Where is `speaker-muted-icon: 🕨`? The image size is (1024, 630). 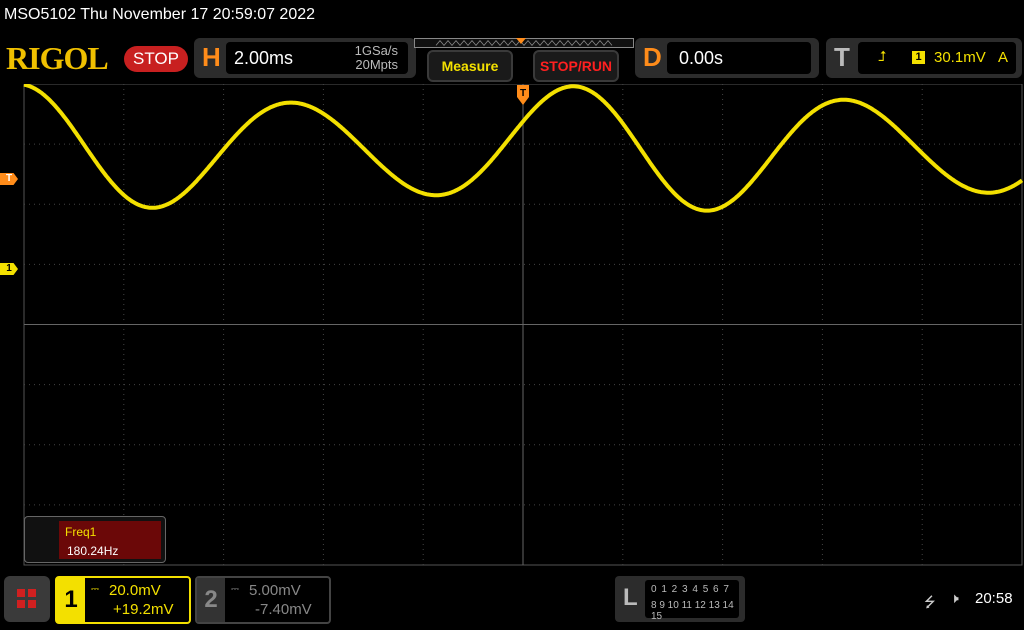
speaker-muted-icon: 🕨 is located at coordinates (954, 598).